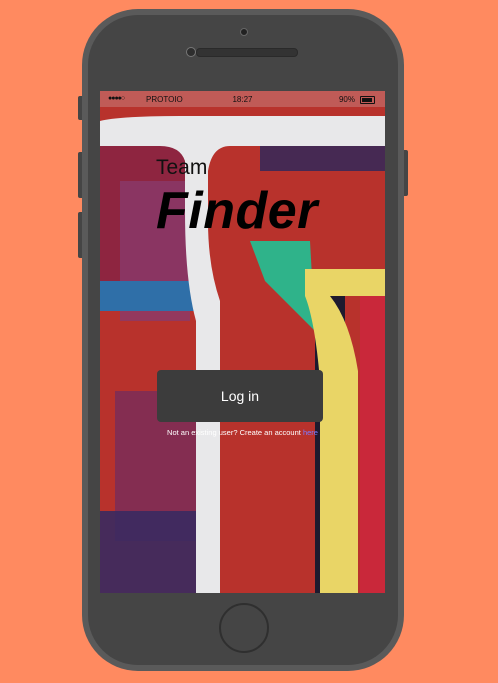  What do you see at coordinates (247, 52) in the screenshot?
I see `earpiece-speaker` at bounding box center [247, 52].